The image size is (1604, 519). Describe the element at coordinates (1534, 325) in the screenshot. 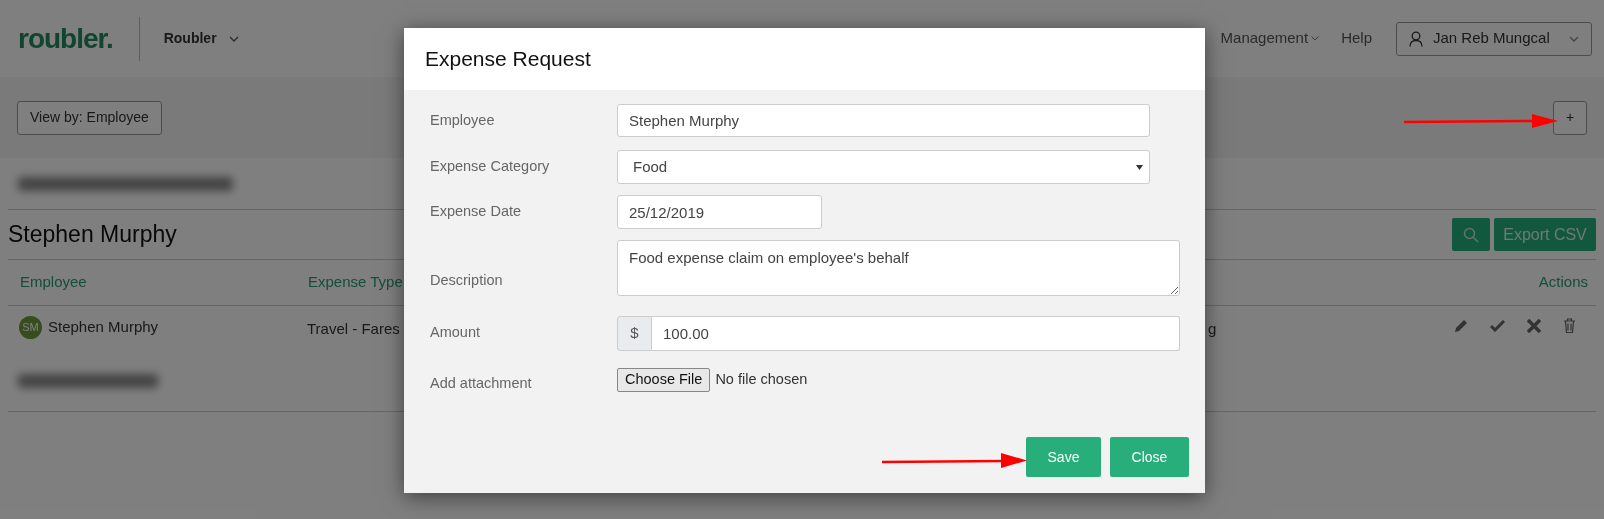

I see `close-icon` at that location.